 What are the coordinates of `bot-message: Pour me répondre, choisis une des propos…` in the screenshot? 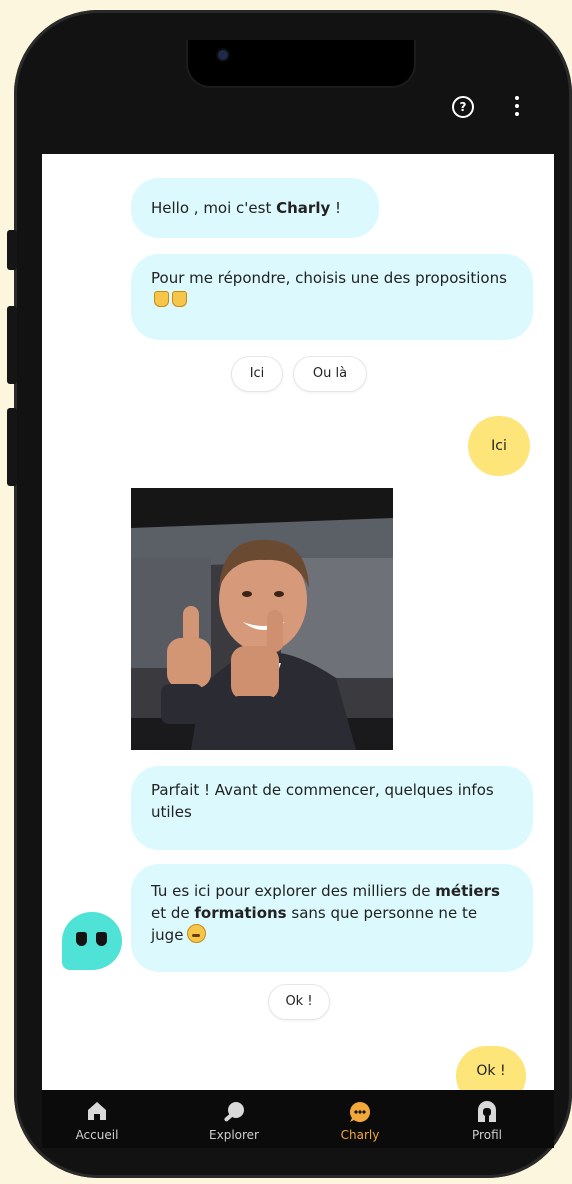 It's located at (332, 297).